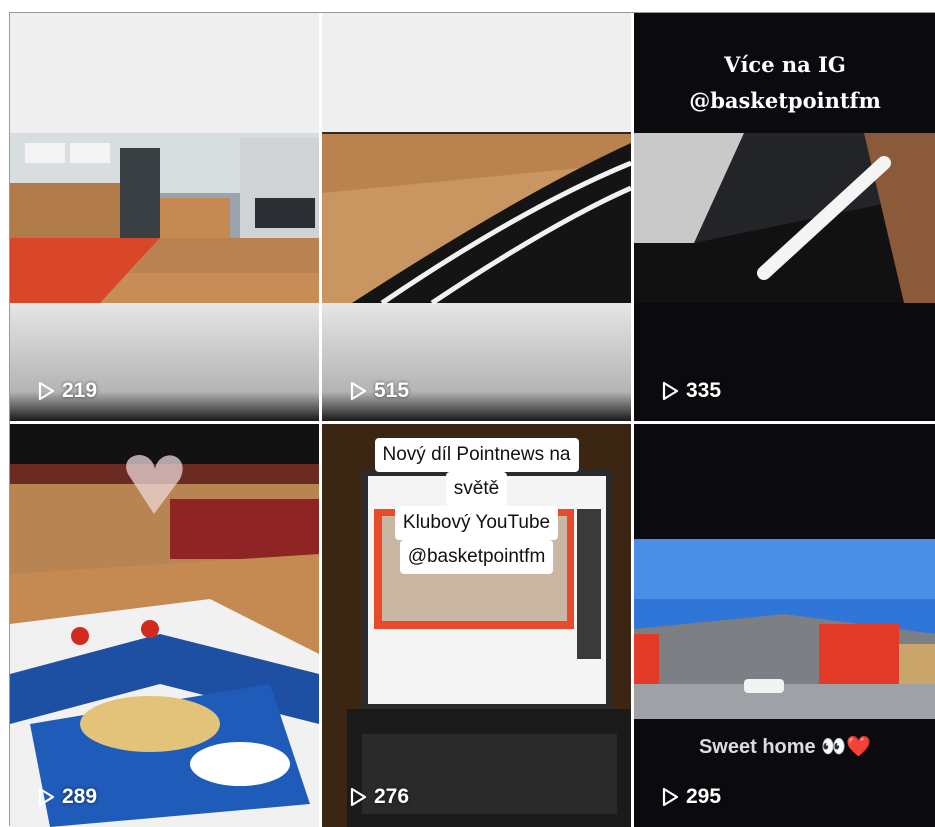 The width and height of the screenshot is (935, 827). Describe the element at coordinates (80, 390) in the screenshot. I see `view-count-value: 219` at that location.